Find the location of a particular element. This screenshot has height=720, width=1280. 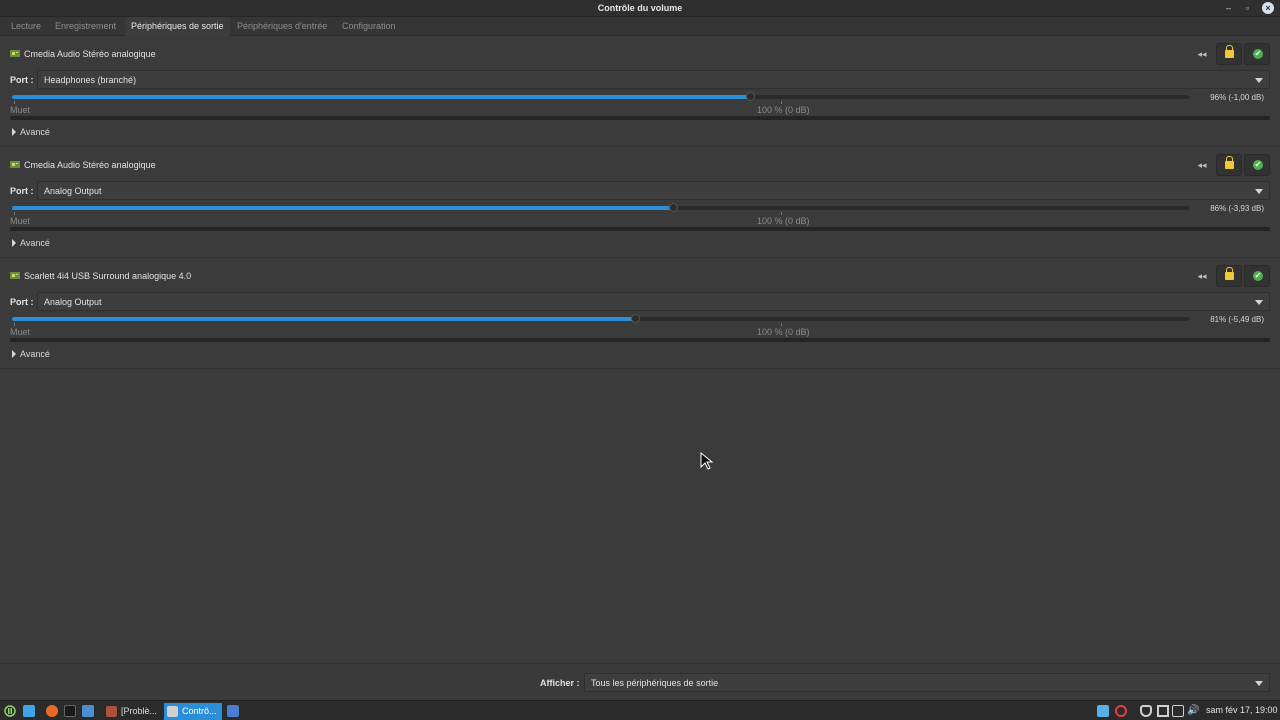

tab-enregistrement: Enregistrement is located at coordinates (85, 26).